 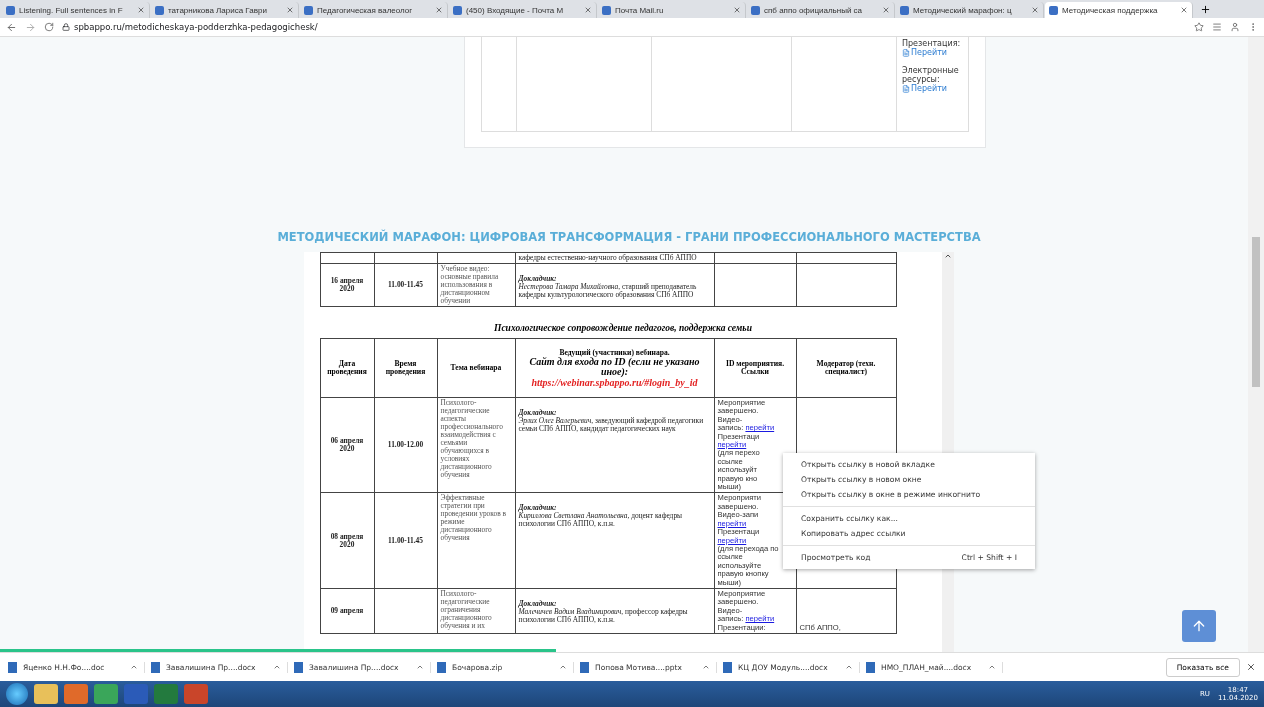 I want to click on lock-icon, so click(x=66, y=27).